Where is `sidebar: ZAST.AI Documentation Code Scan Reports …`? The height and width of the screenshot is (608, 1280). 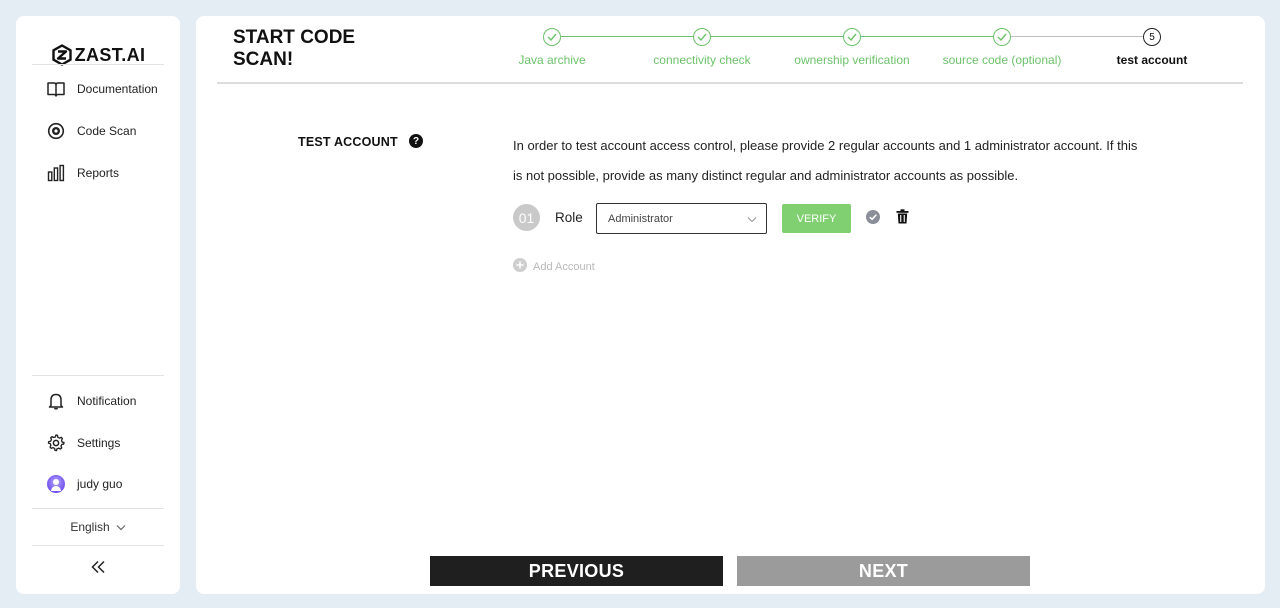
sidebar: ZAST.AI Documentation Code Scan Reports … is located at coordinates (98, 305).